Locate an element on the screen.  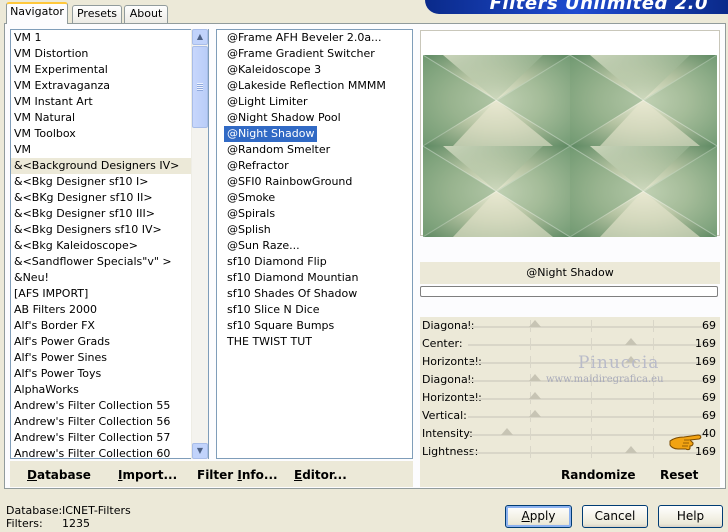
category-item: &<Sandflower Specials"v" > is located at coordinates (101, 262).